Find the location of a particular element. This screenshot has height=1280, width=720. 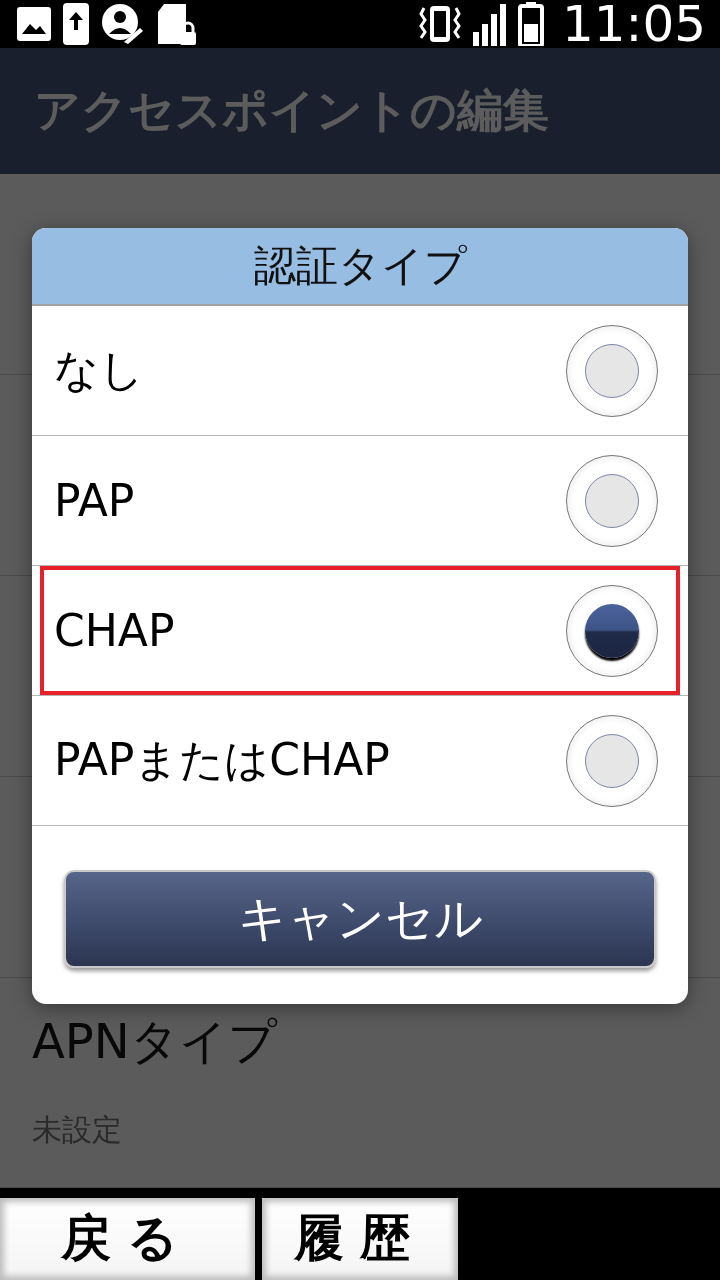

back-button: 戻る is located at coordinates (127, 1238).